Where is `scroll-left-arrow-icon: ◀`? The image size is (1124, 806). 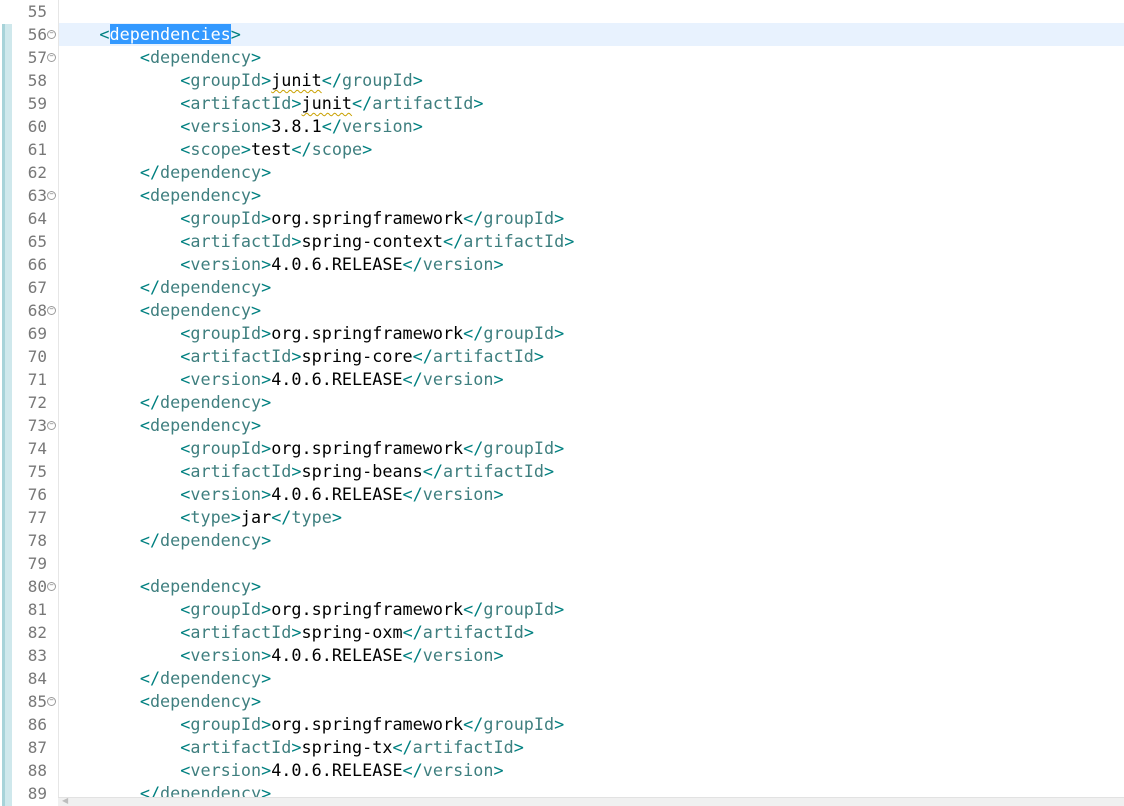
scroll-left-arrow-icon: ◀ is located at coordinates (65, 801).